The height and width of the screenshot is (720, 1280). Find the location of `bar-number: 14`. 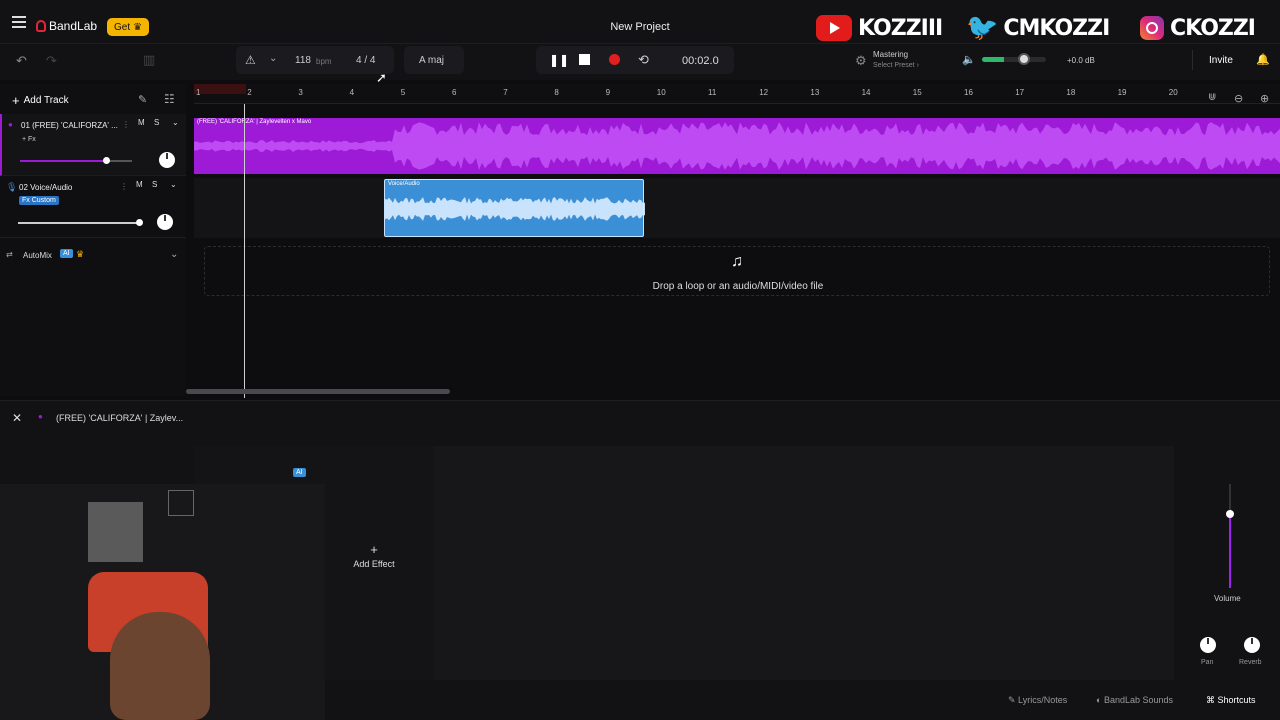

bar-number: 14 is located at coordinates (866, 92).